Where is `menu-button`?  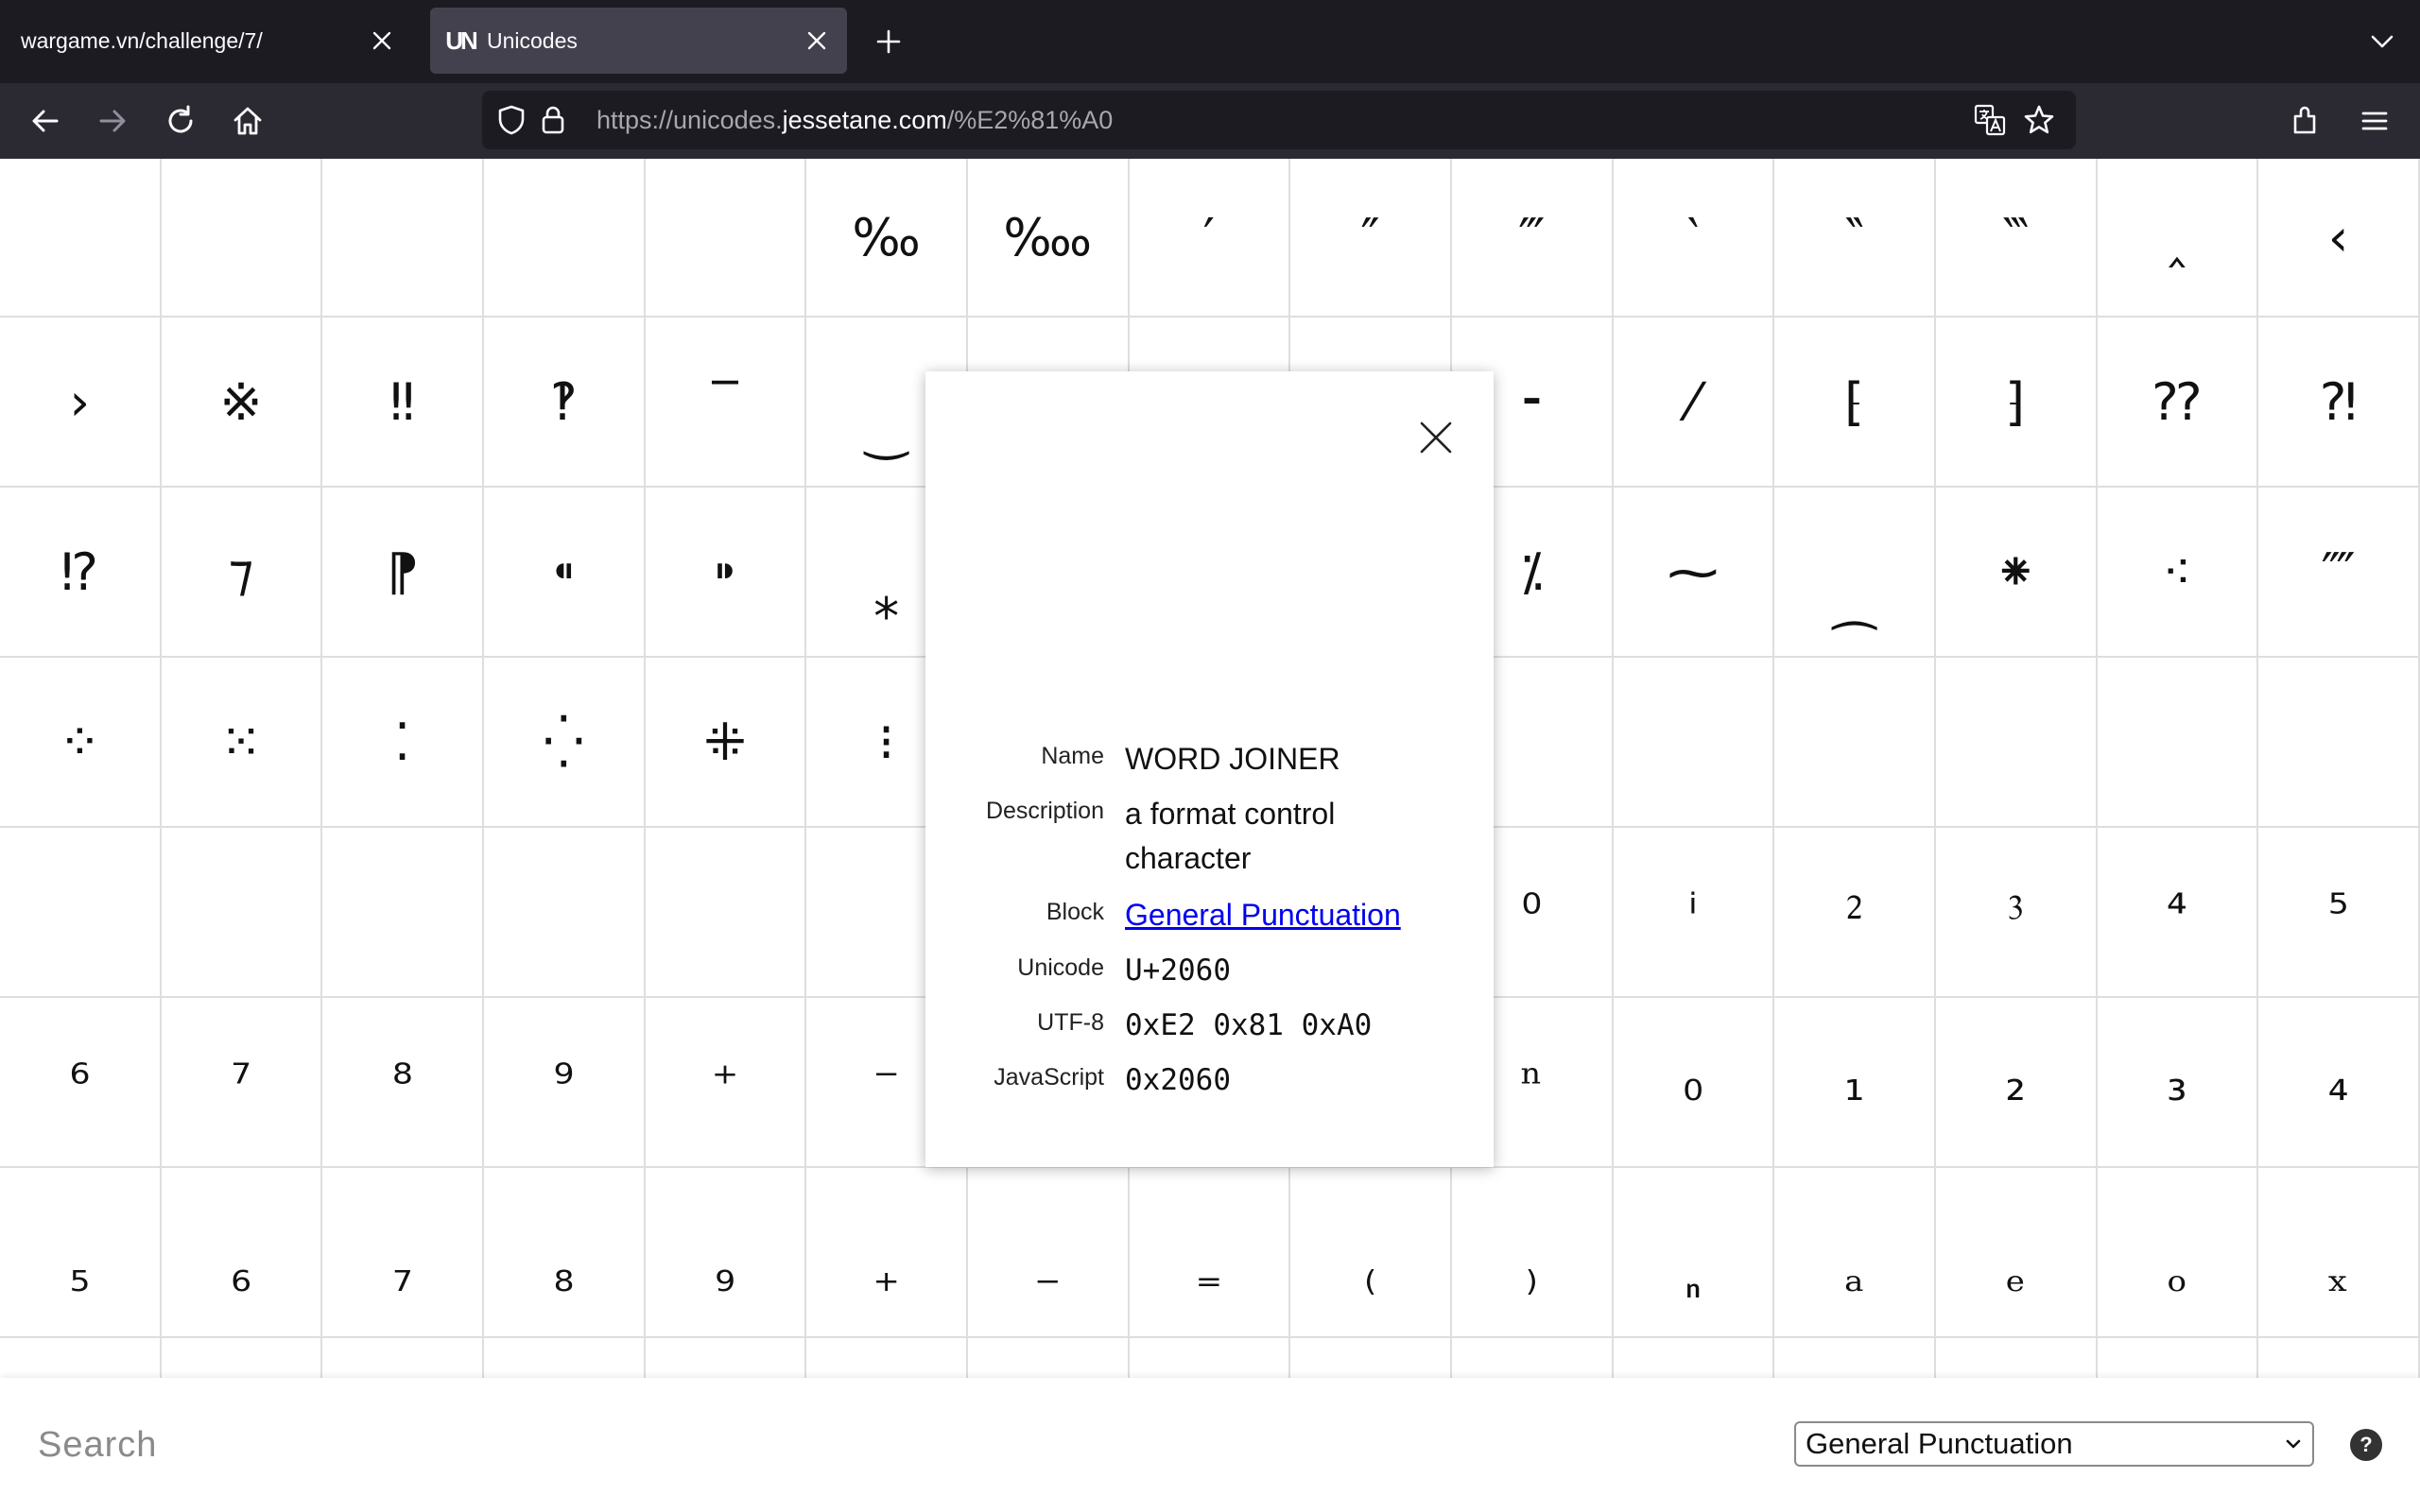
menu-button is located at coordinates (2374, 121).